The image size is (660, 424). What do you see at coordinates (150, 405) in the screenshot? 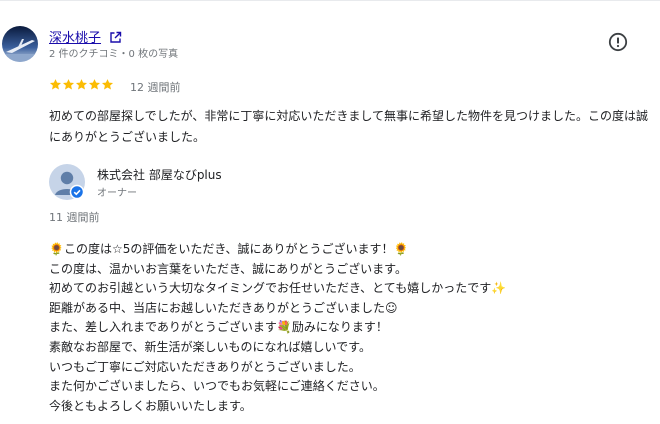
I see `reply-line: 今後ともよろしくお願いいたします。` at bounding box center [150, 405].